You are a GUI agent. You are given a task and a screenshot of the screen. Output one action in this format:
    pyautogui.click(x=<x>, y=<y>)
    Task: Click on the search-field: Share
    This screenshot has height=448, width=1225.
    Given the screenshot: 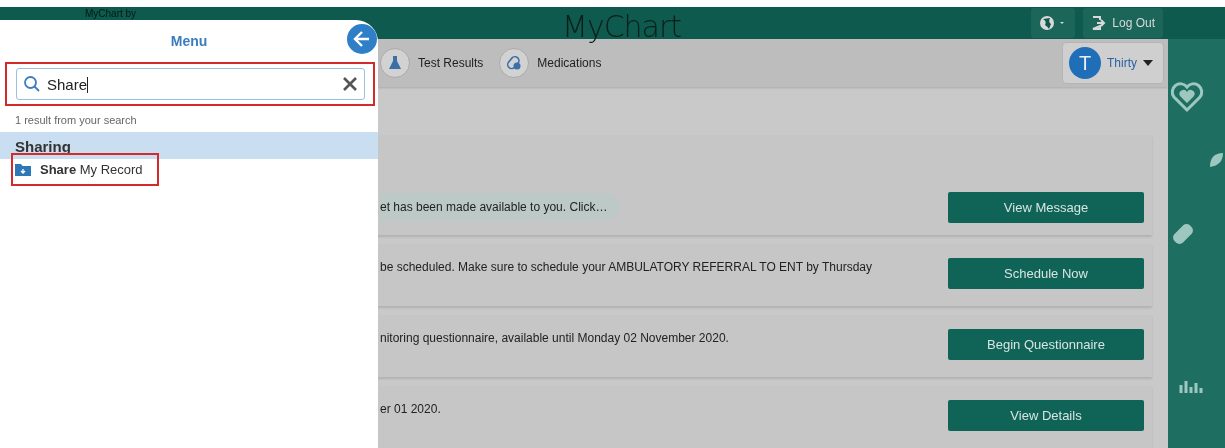 What is the action you would take?
    pyautogui.click(x=190, y=84)
    